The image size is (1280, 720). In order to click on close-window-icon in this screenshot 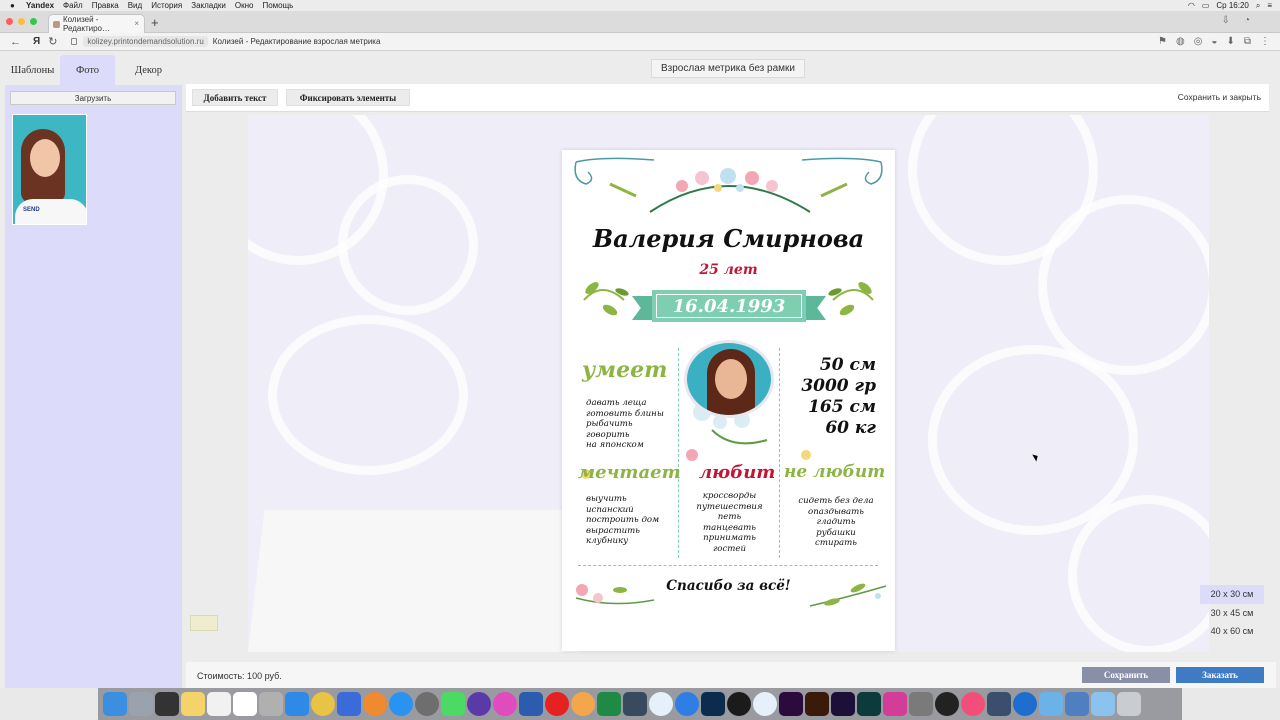, I will do `click(9, 21)`.